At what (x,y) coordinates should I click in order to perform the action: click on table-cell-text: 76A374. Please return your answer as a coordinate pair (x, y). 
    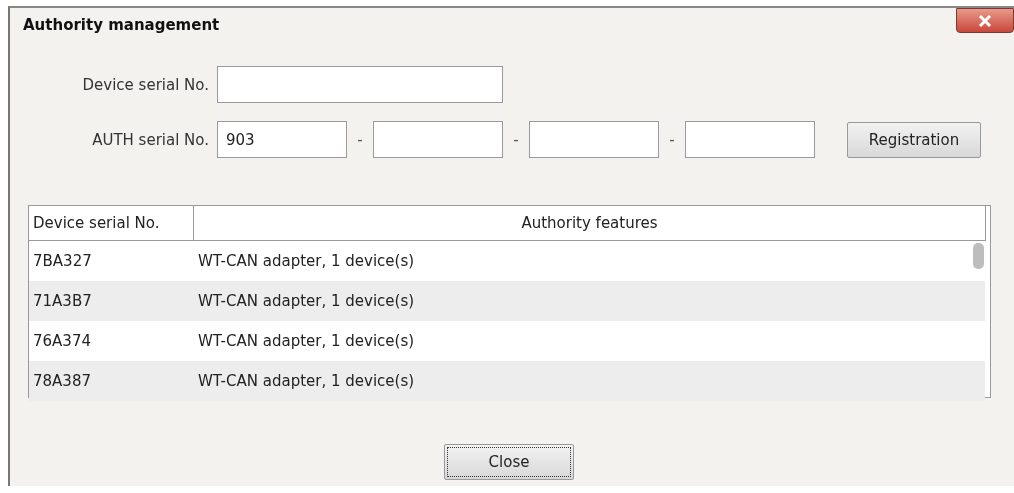
    Looking at the image, I should click on (62, 341).